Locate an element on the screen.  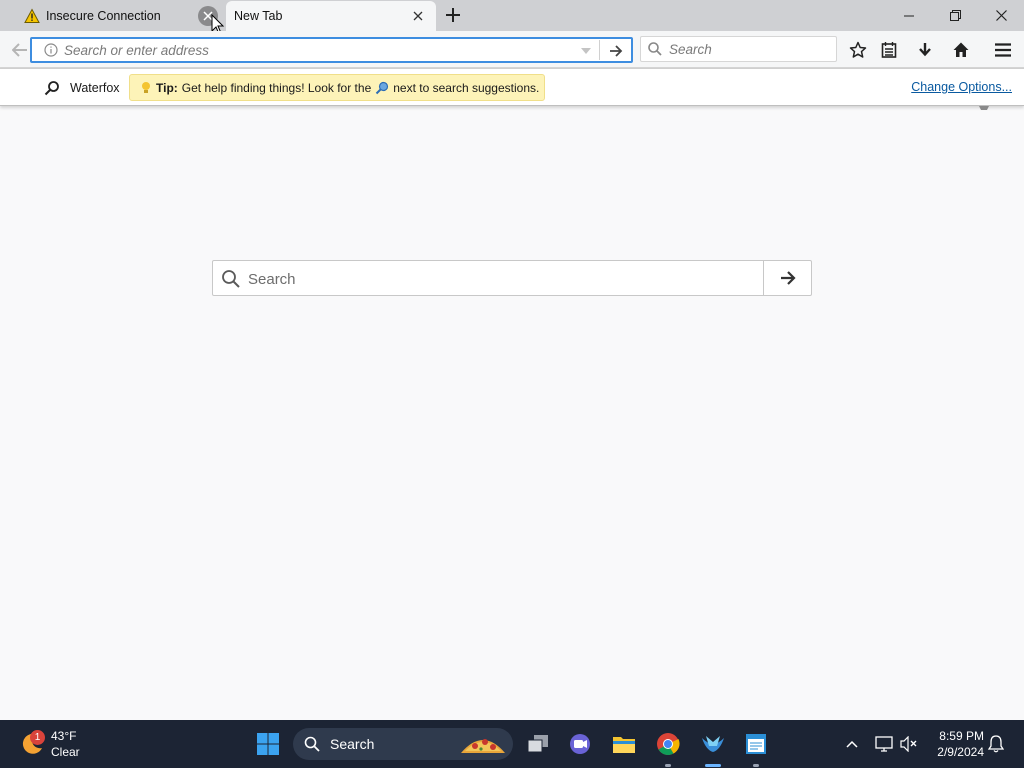
customize-gear-icon is located at coordinates (984, 108).